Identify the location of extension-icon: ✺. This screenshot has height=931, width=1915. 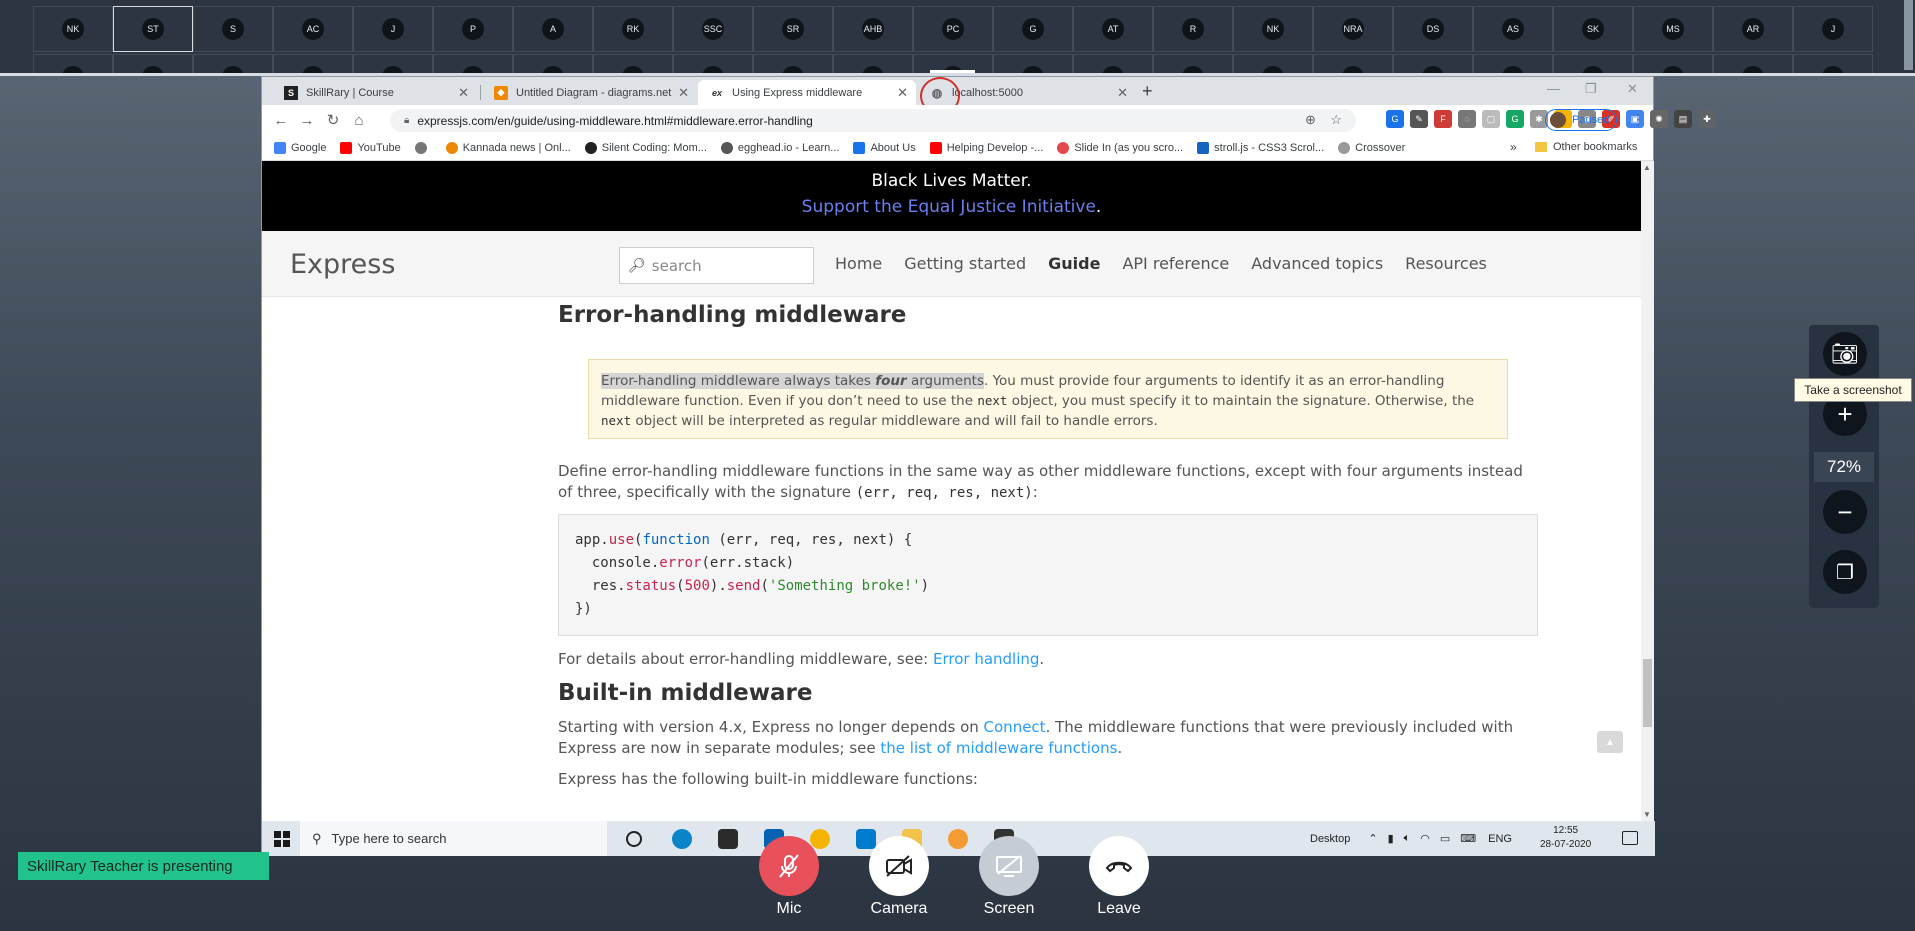
(1659, 119).